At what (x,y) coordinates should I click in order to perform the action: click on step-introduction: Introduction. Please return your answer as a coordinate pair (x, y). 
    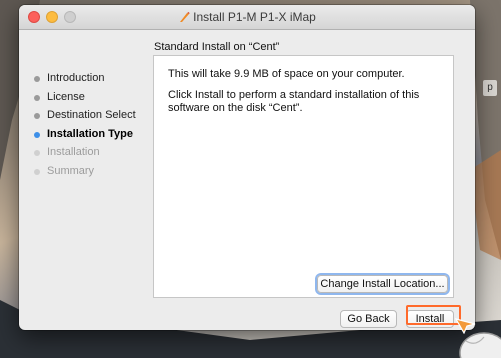
    Looking at the image, I should click on (91, 78).